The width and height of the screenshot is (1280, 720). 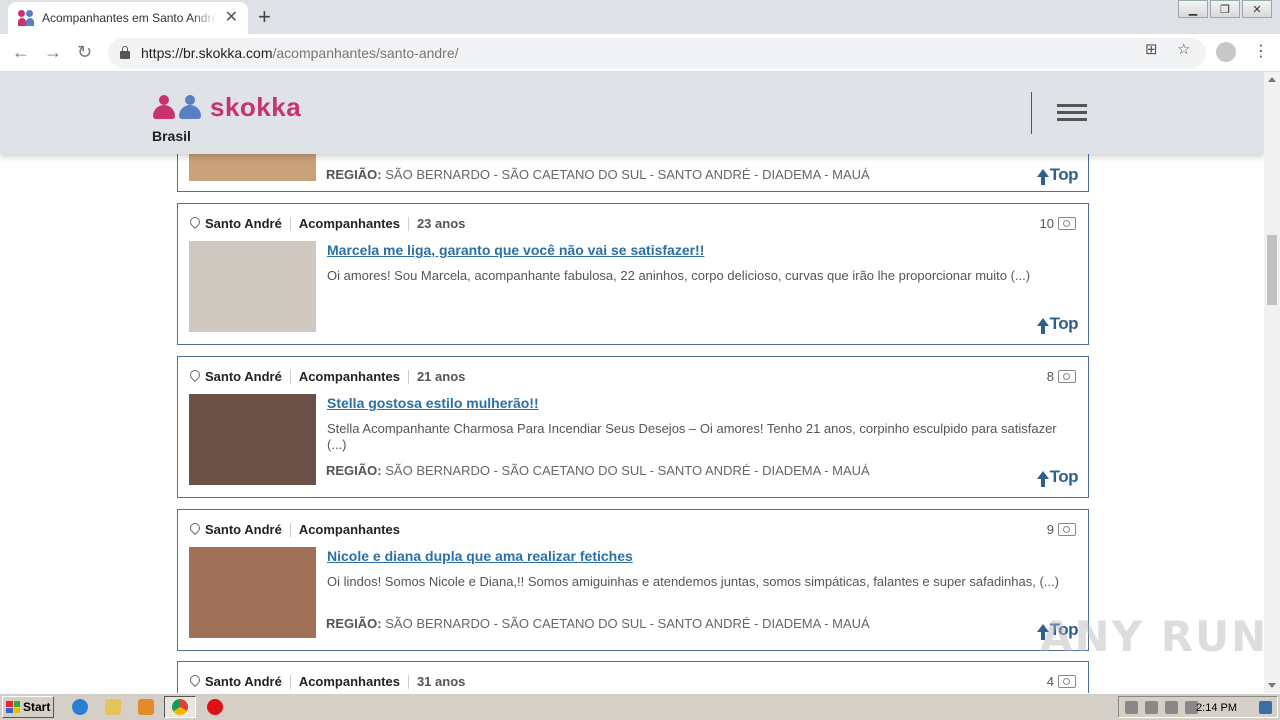 I want to click on translate-icon: ⊞, so click(x=1151, y=49).